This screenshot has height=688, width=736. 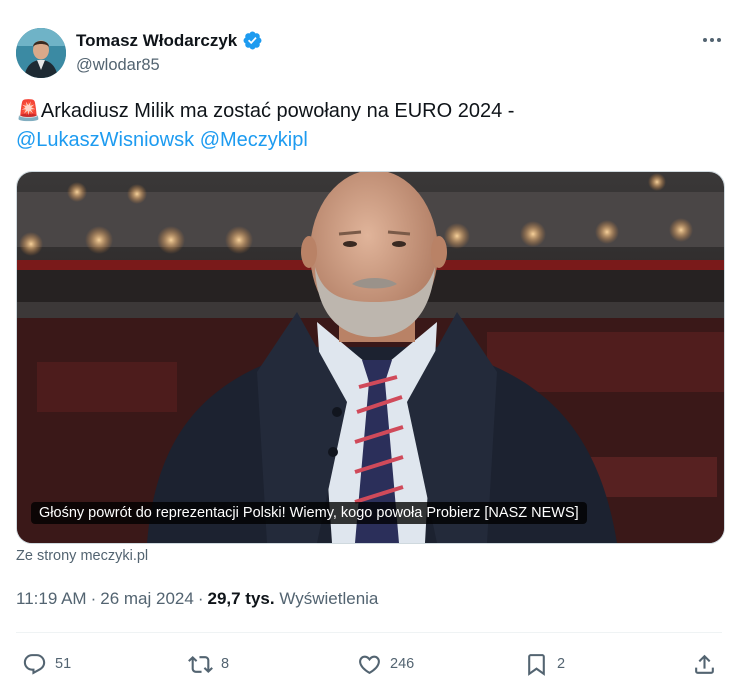 I want to click on share-icon, so click(x=704, y=664).